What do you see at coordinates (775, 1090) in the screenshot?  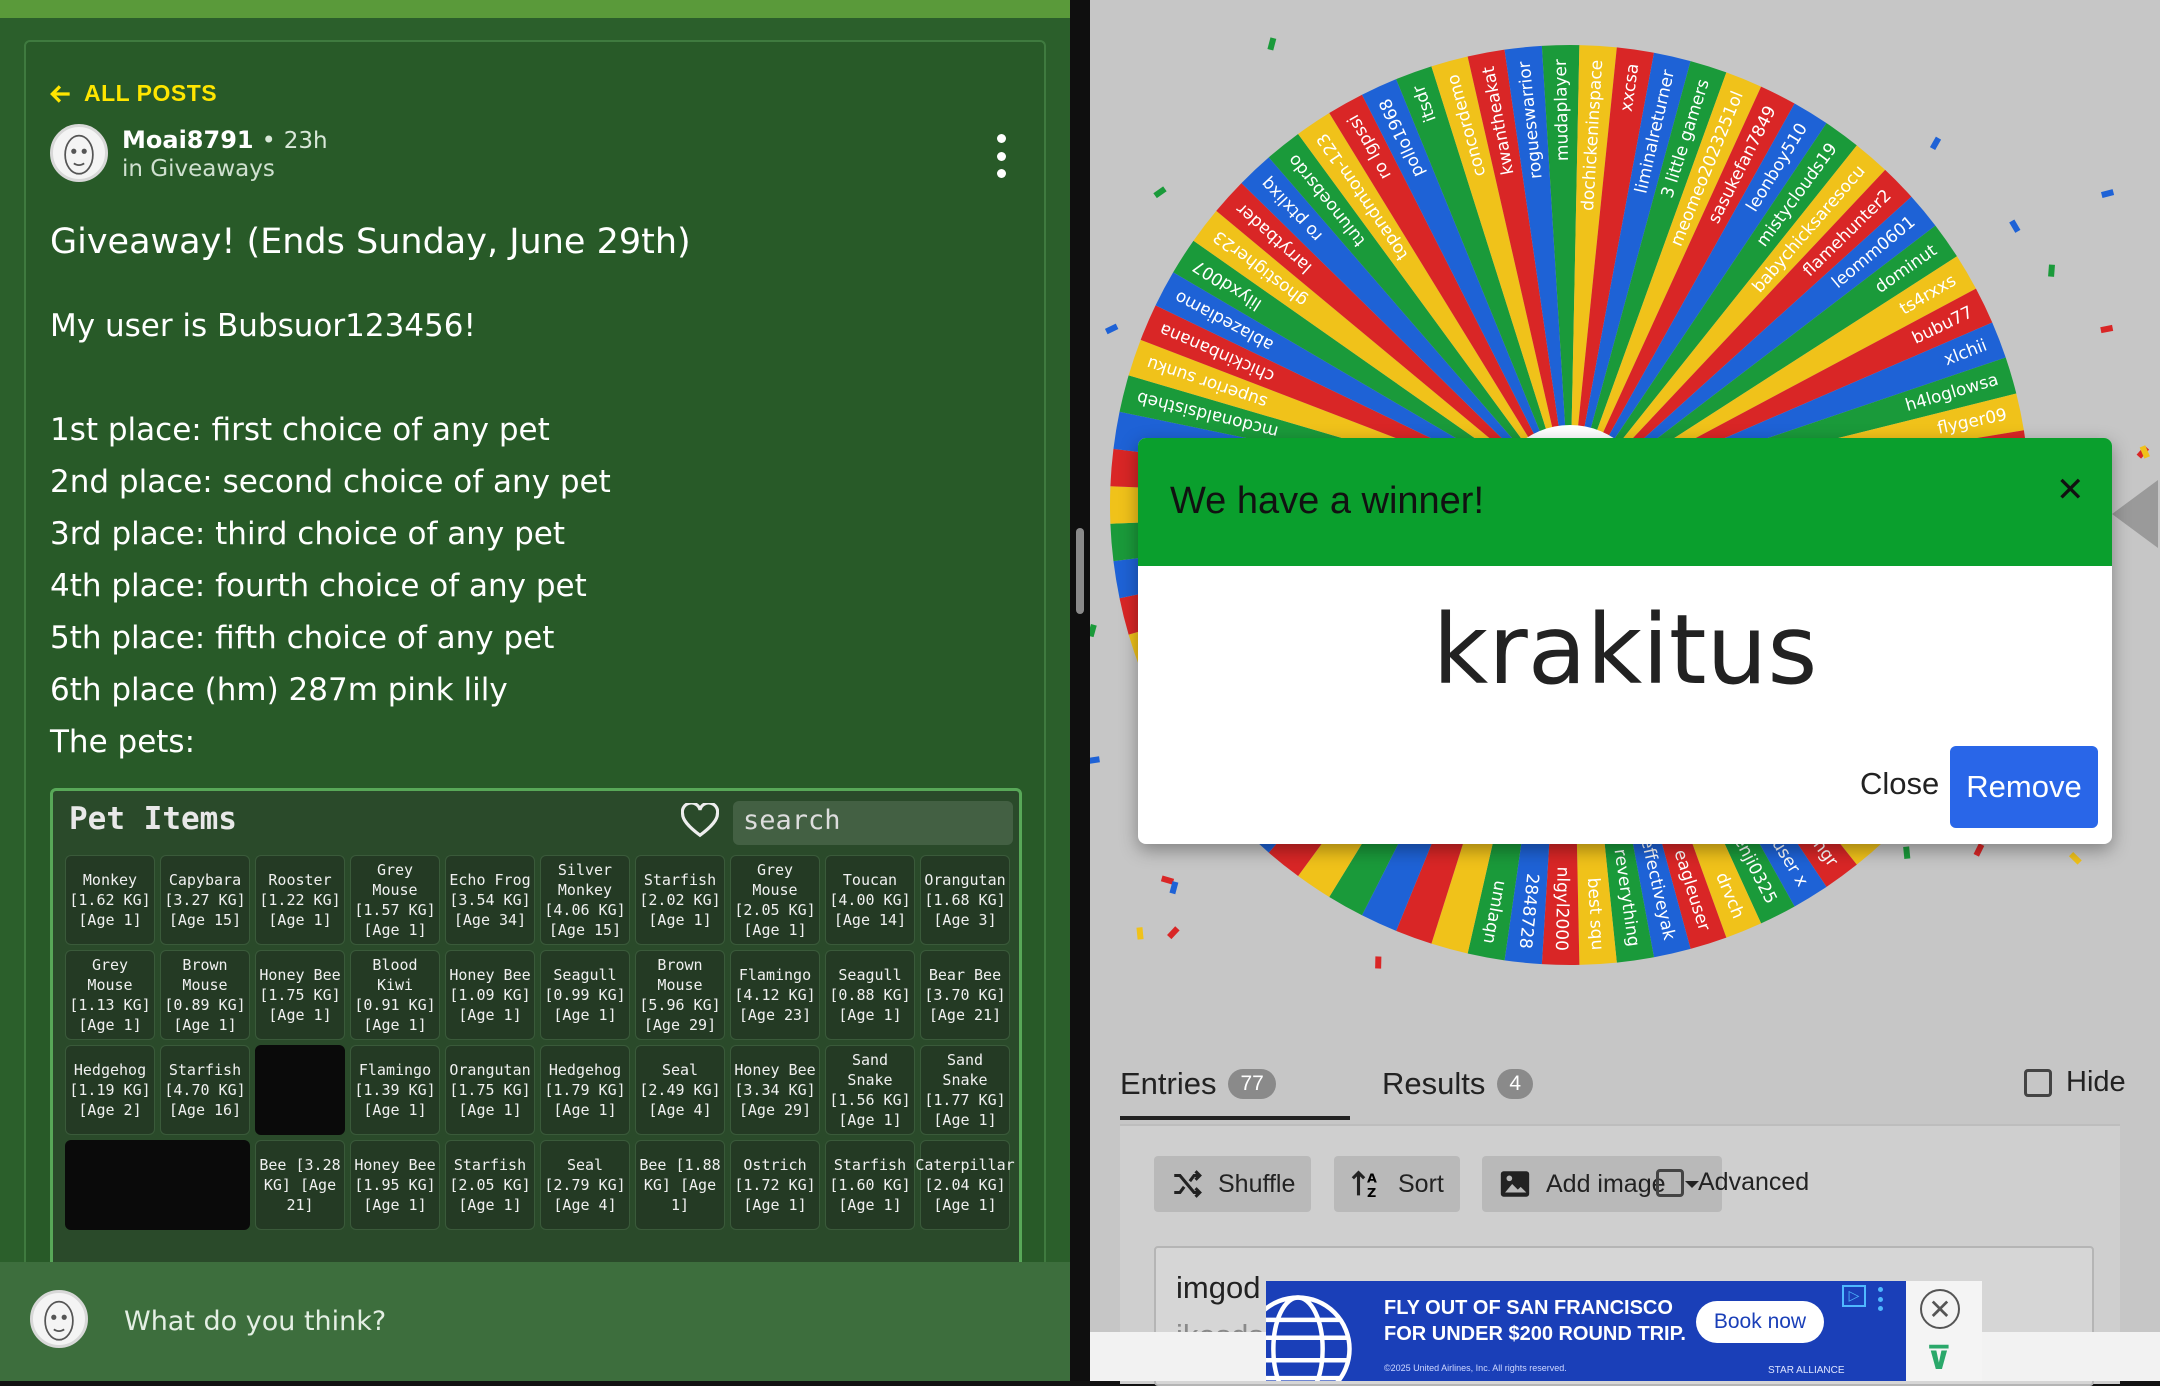 I see `pet-item-cell: Honey Bee [3.34 KG] [Age 29]` at bounding box center [775, 1090].